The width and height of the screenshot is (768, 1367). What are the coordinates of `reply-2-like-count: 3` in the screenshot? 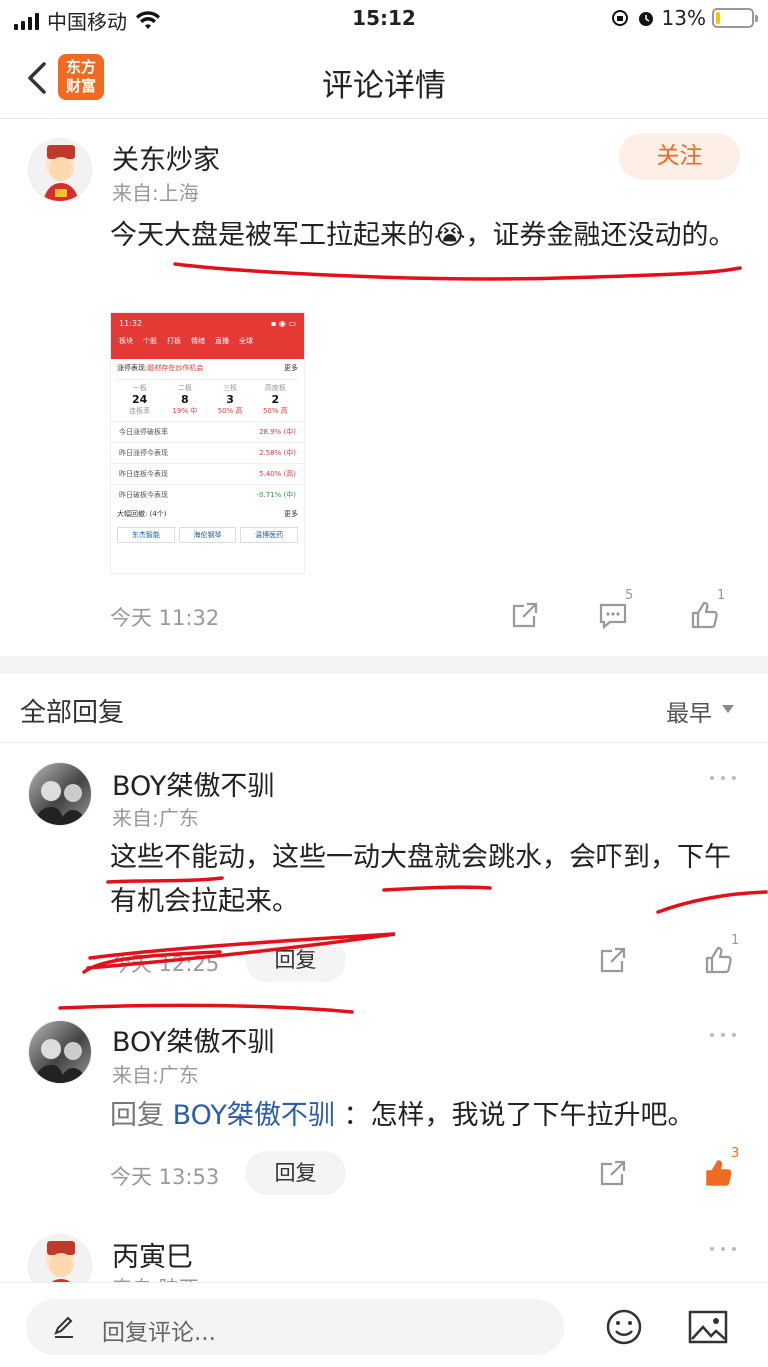 It's located at (735, 1153).